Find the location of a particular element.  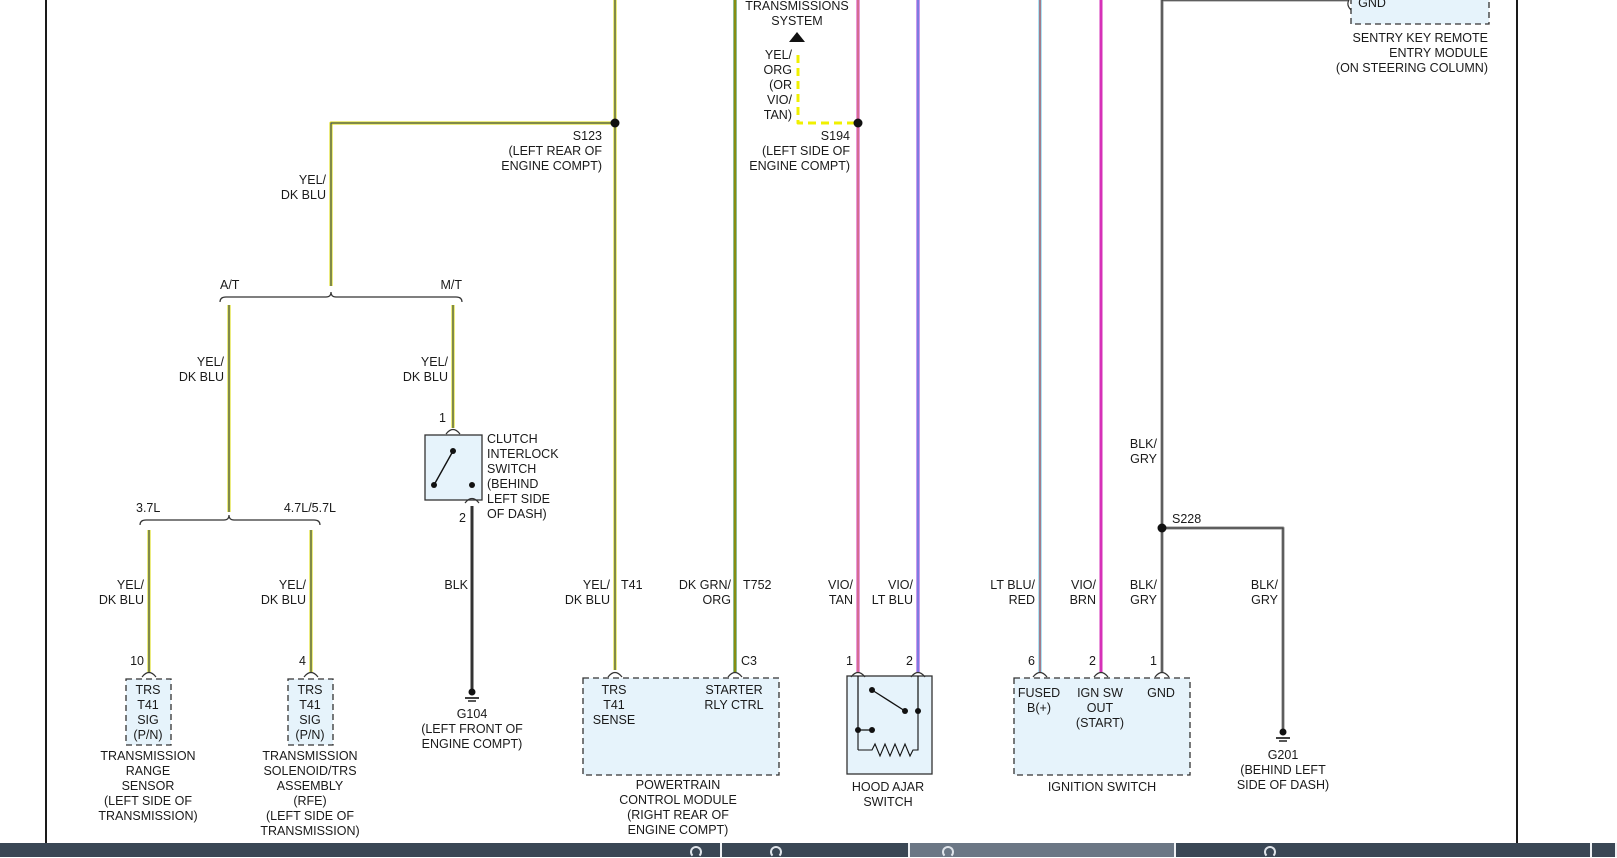

g104-ground-icon-dot is located at coordinates (472, 692).